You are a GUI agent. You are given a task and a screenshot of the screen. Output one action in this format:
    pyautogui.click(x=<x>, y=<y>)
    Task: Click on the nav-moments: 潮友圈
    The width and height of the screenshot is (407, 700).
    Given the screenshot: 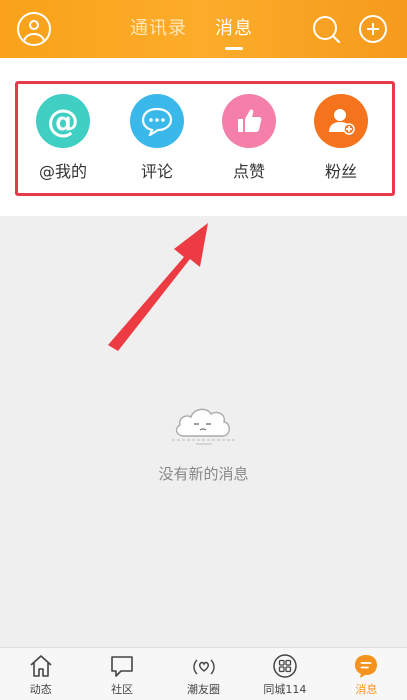 What is the action you would take?
    pyautogui.click(x=203, y=674)
    